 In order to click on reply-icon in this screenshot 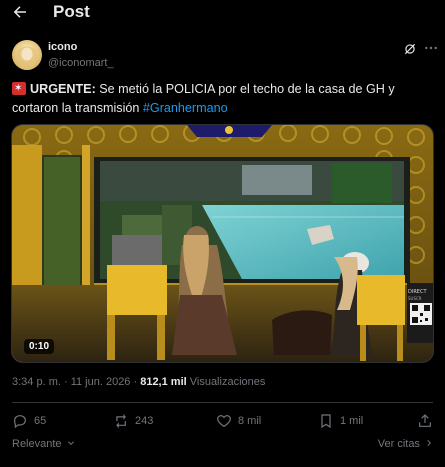, I will do `click(20, 422)`.